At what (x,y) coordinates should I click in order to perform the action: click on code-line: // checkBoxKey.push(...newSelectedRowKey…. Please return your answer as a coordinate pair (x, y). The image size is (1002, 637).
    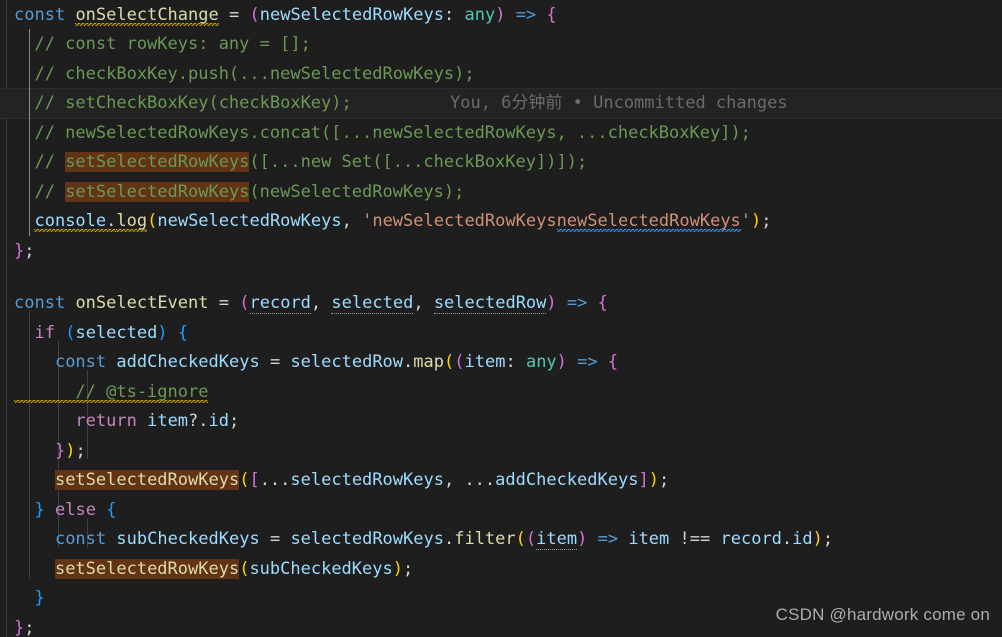
    Looking at the image, I should click on (501, 75).